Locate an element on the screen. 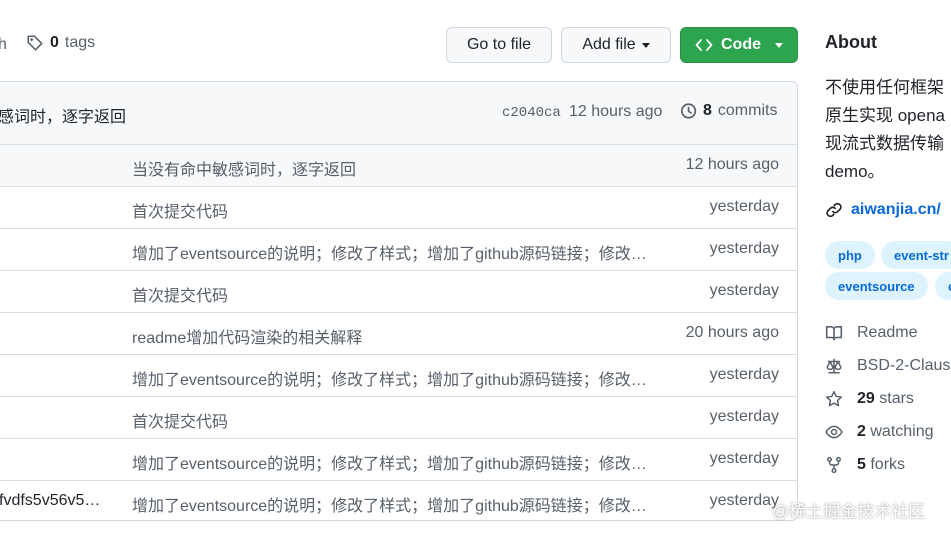 The height and width of the screenshot is (535, 951). commits-link: 8 commits is located at coordinates (728, 111).